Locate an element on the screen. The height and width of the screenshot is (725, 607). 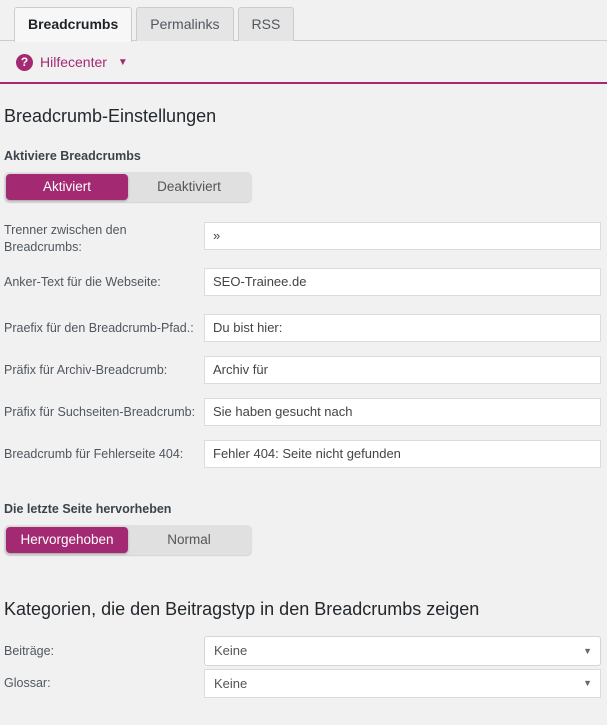
field-row-path-prefix: Praefix für den Breadcrumb-Pfad.: is located at coordinates (302, 328).